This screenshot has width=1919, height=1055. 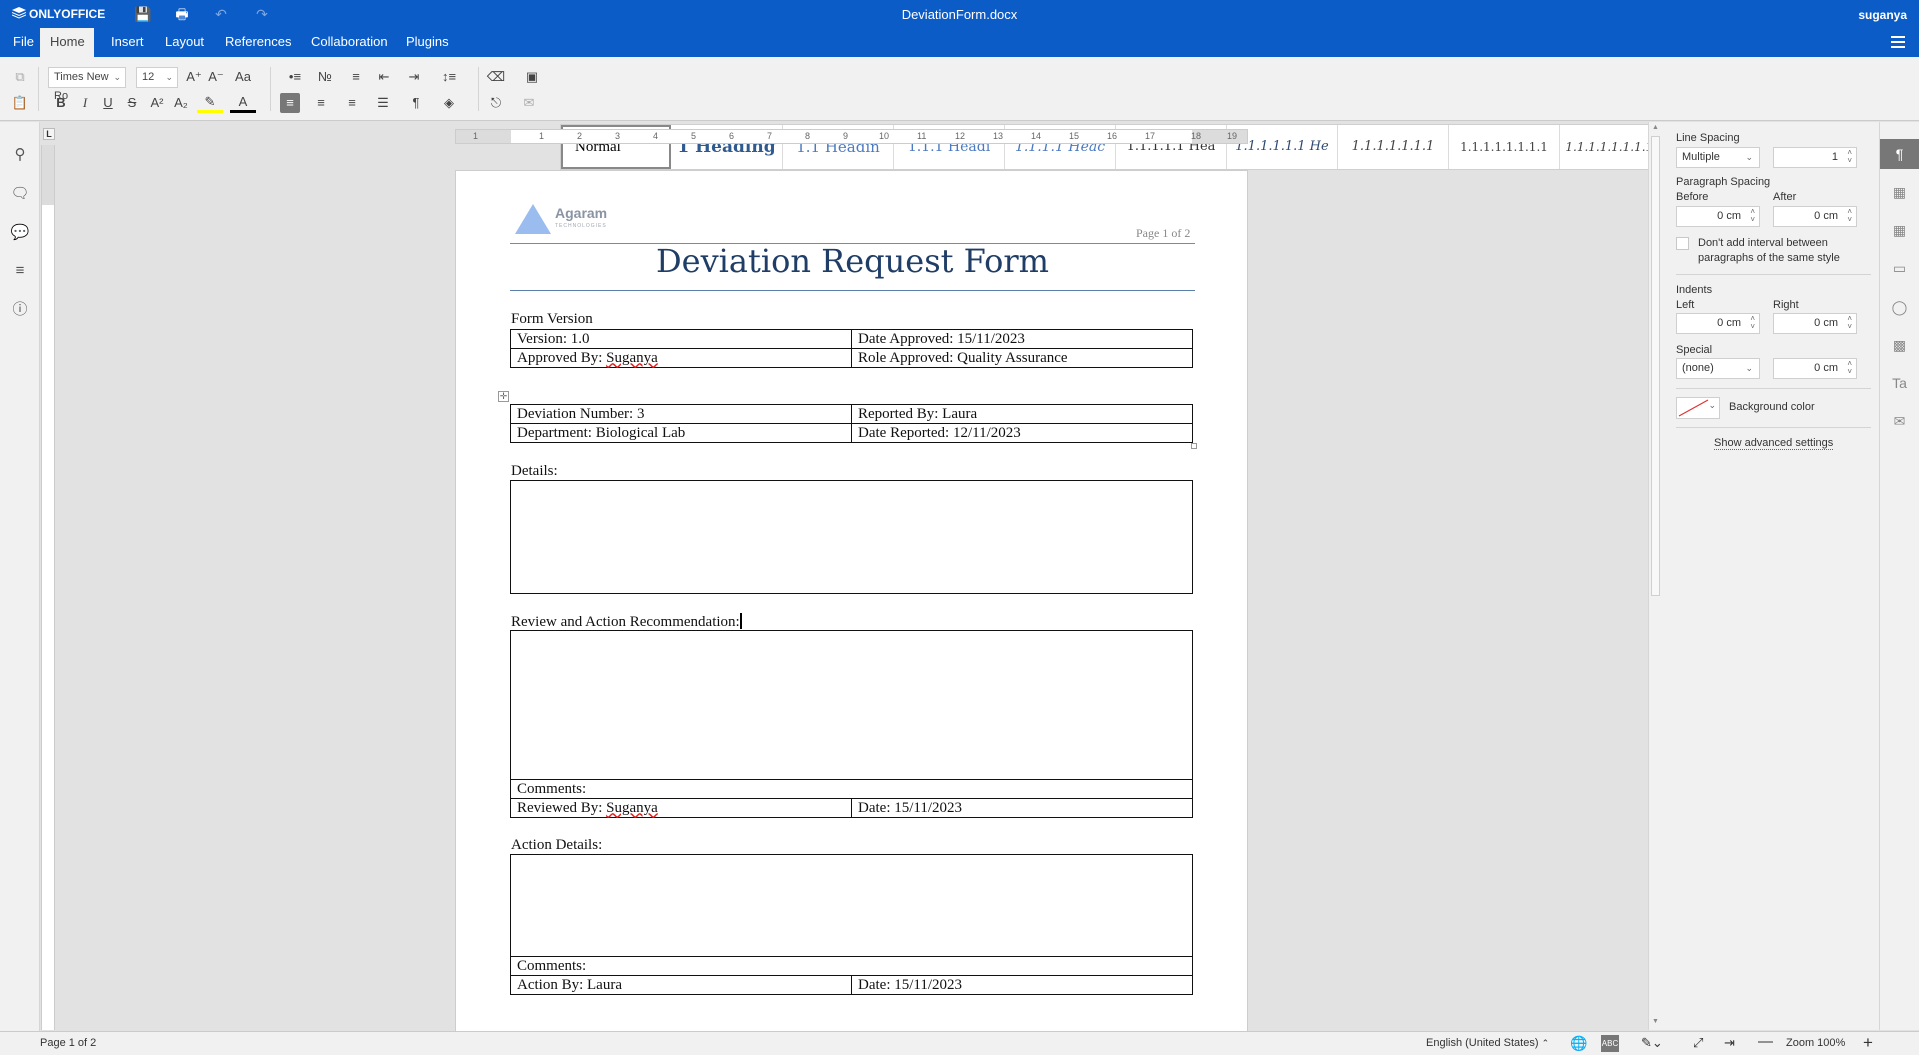 What do you see at coordinates (1022, 985) in the screenshot?
I see `action-date-cell: Date: 15/11/2023` at bounding box center [1022, 985].